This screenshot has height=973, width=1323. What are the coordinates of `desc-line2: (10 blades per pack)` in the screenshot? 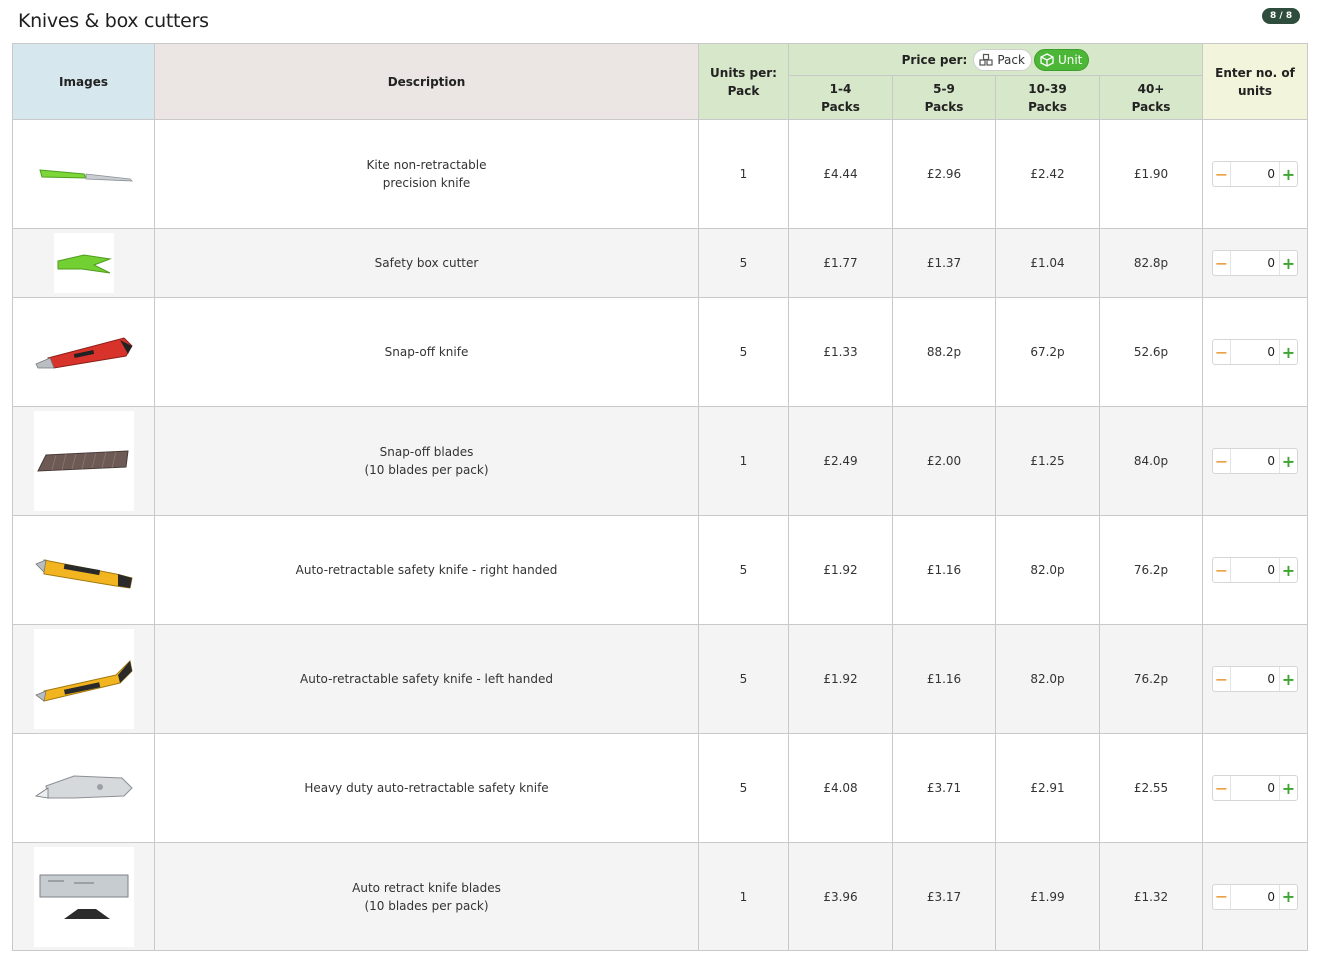 It's located at (426, 905).